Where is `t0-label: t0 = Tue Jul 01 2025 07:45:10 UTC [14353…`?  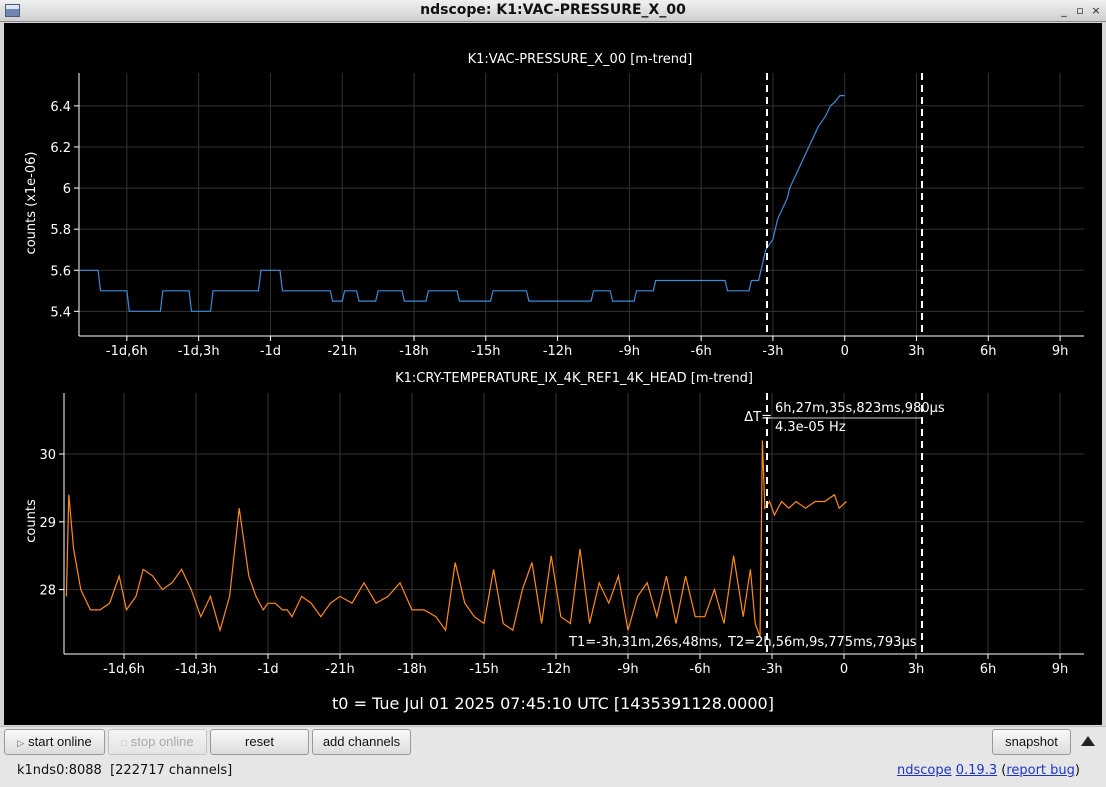 t0-label: t0 = Tue Jul 01 2025 07:45:10 UTC [14353… is located at coordinates (553, 703).